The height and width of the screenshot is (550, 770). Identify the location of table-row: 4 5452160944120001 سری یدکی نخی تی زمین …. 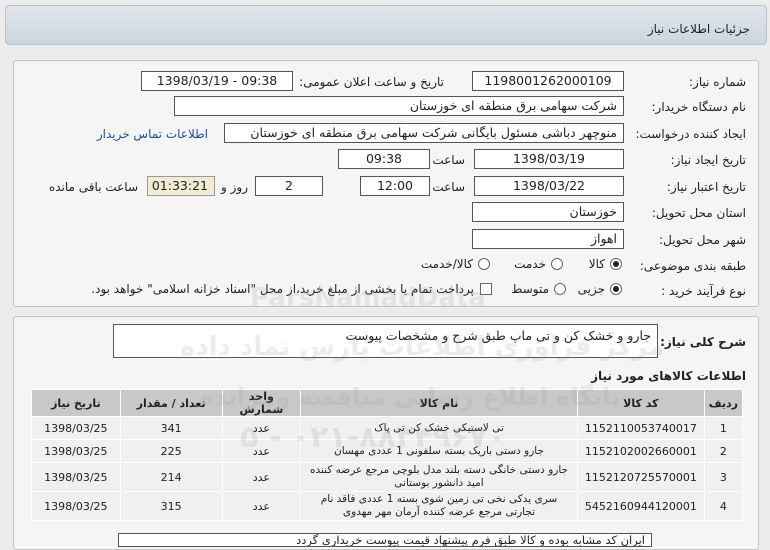
(387, 506).